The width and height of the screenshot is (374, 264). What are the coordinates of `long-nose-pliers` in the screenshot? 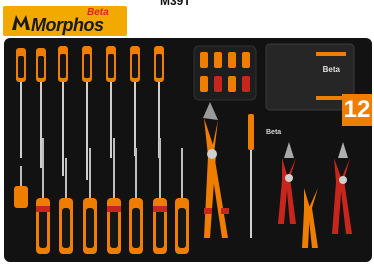 It's located at (216, 170).